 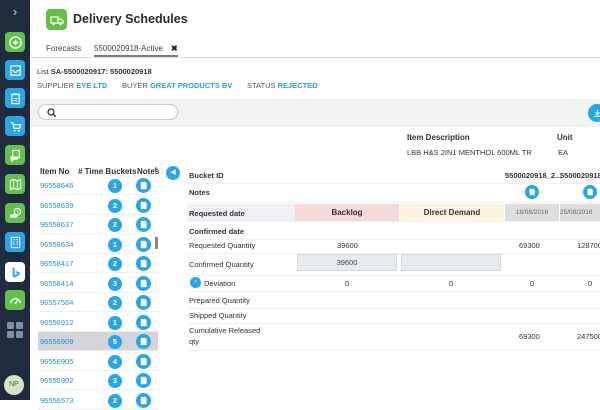 What do you see at coordinates (128, 48) in the screenshot?
I see `tab-active-schedule-label: 5500020918-Active` at bounding box center [128, 48].